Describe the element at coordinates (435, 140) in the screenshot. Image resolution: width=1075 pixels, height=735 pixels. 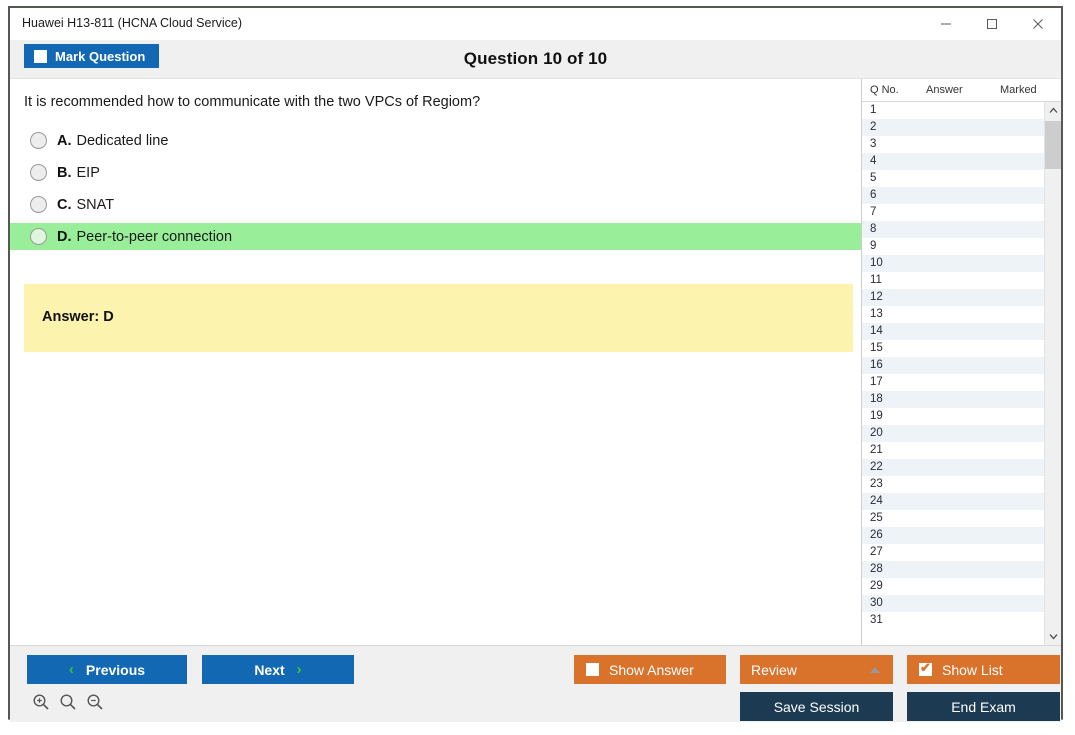
I see `option-row-a: A. Dedicated line` at that location.